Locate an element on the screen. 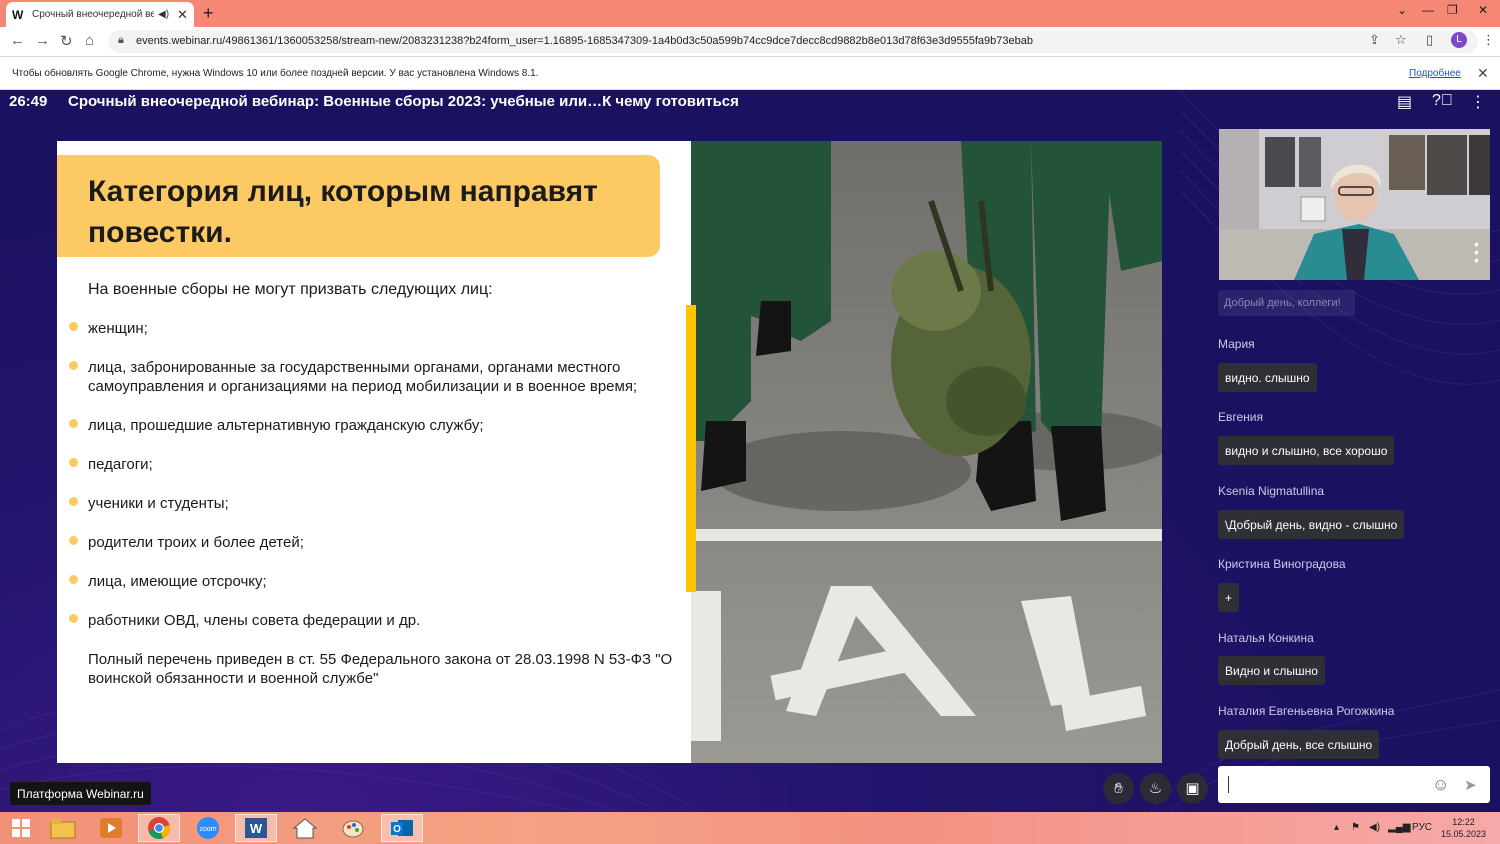  zoom-icon: zoom is located at coordinates (208, 828).